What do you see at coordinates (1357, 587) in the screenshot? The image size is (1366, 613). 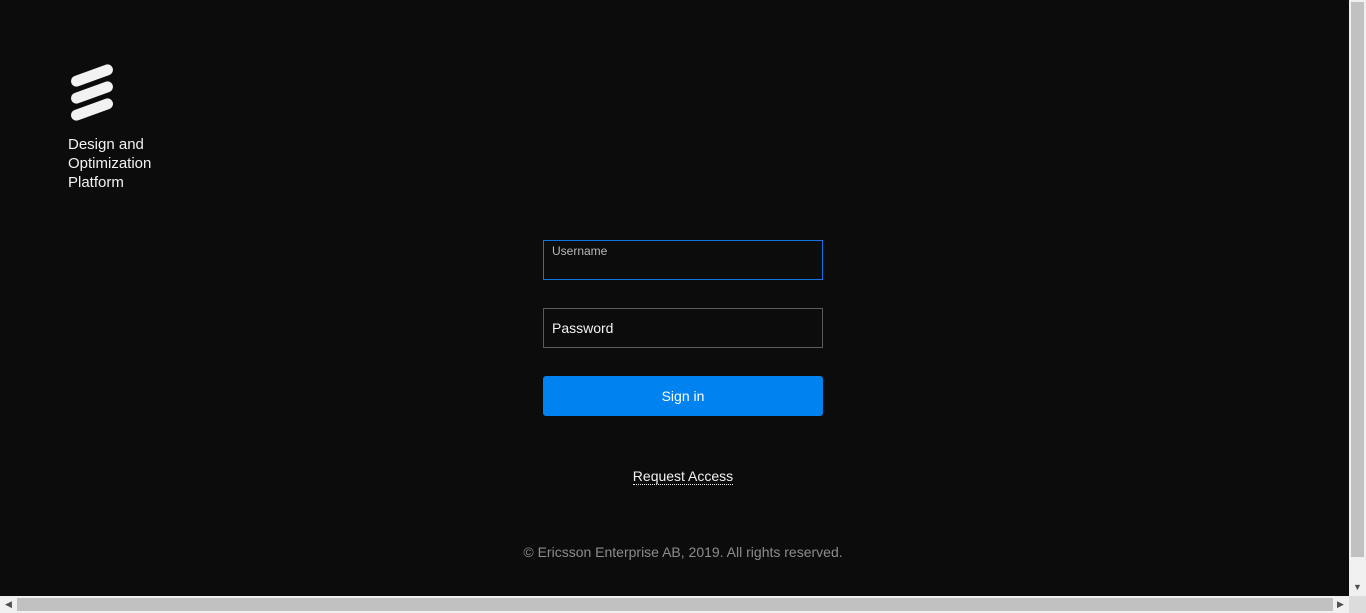 I see `scroll-down-arrow-icon: ▼` at bounding box center [1357, 587].